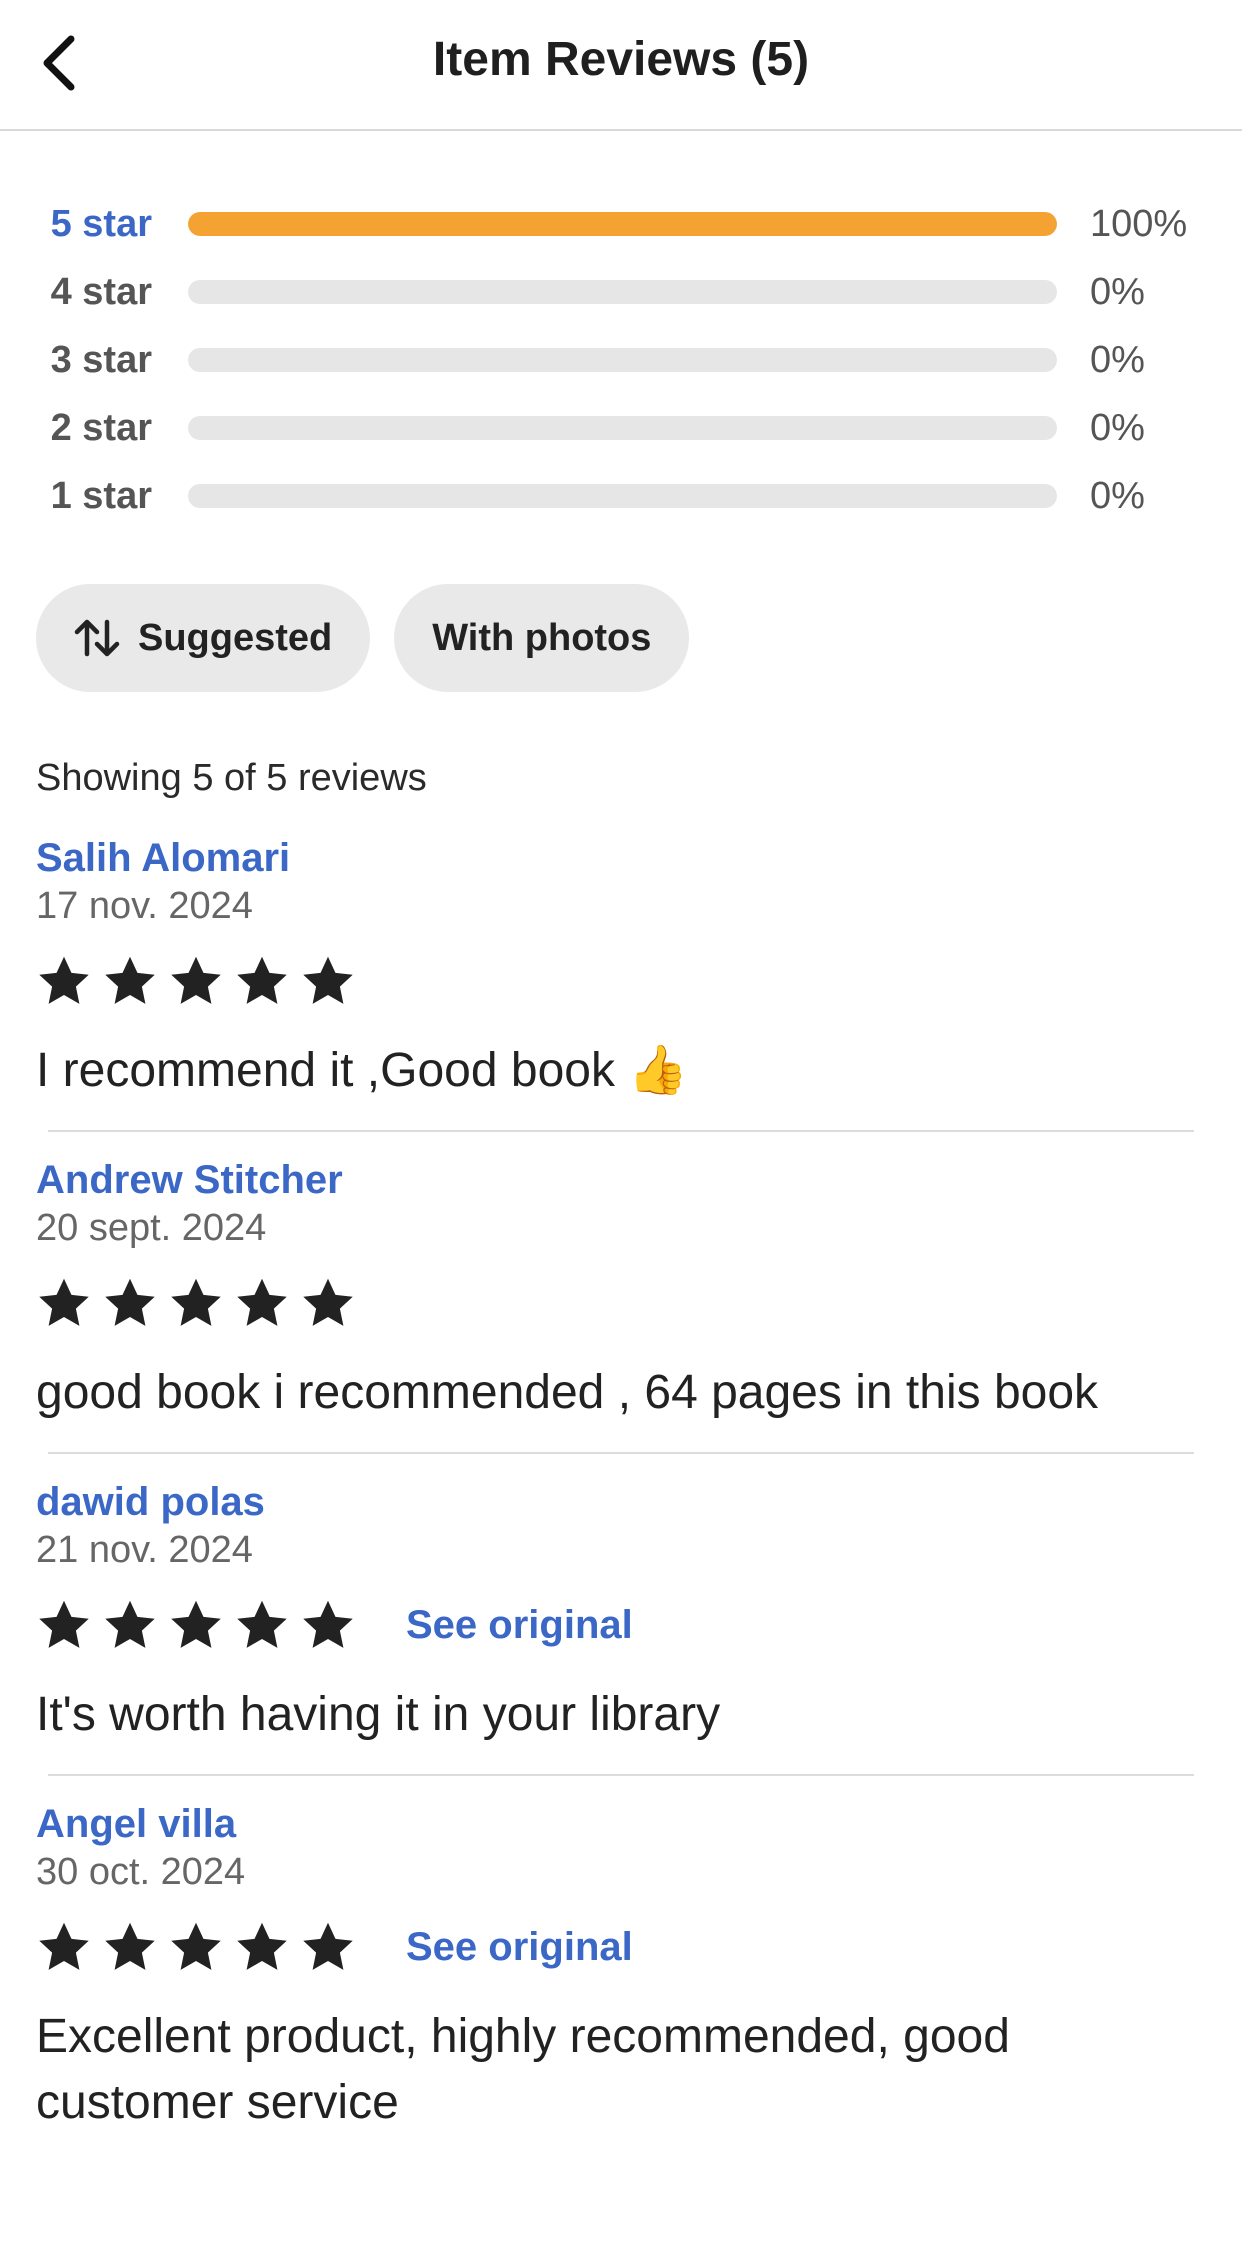 The image size is (1242, 2268). I want to click on histogram-row: 1 star 0%, so click(621, 496).